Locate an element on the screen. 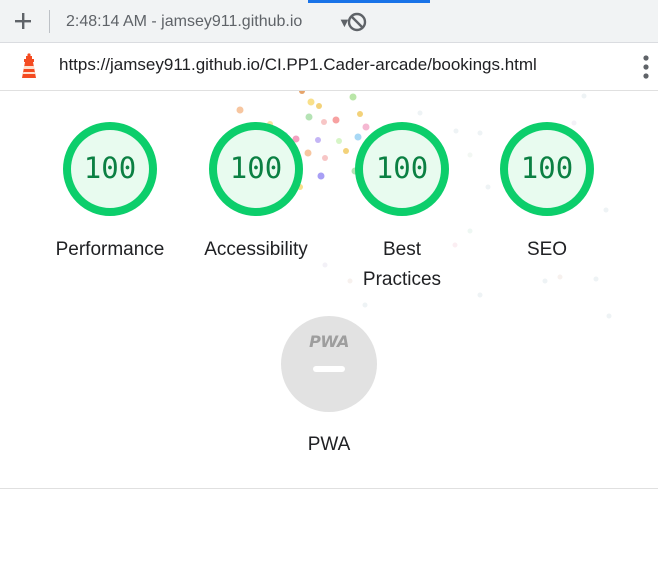  pwa-not-applicable-dash is located at coordinates (329, 369).